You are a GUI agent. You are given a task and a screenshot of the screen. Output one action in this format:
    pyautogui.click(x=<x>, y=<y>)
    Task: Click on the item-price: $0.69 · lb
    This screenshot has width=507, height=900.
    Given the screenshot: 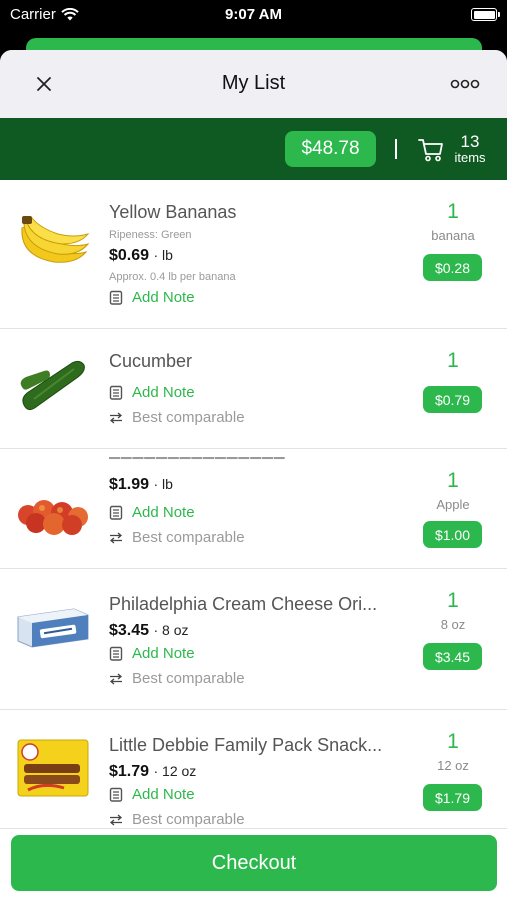 What is the action you would take?
    pyautogui.click(x=141, y=256)
    